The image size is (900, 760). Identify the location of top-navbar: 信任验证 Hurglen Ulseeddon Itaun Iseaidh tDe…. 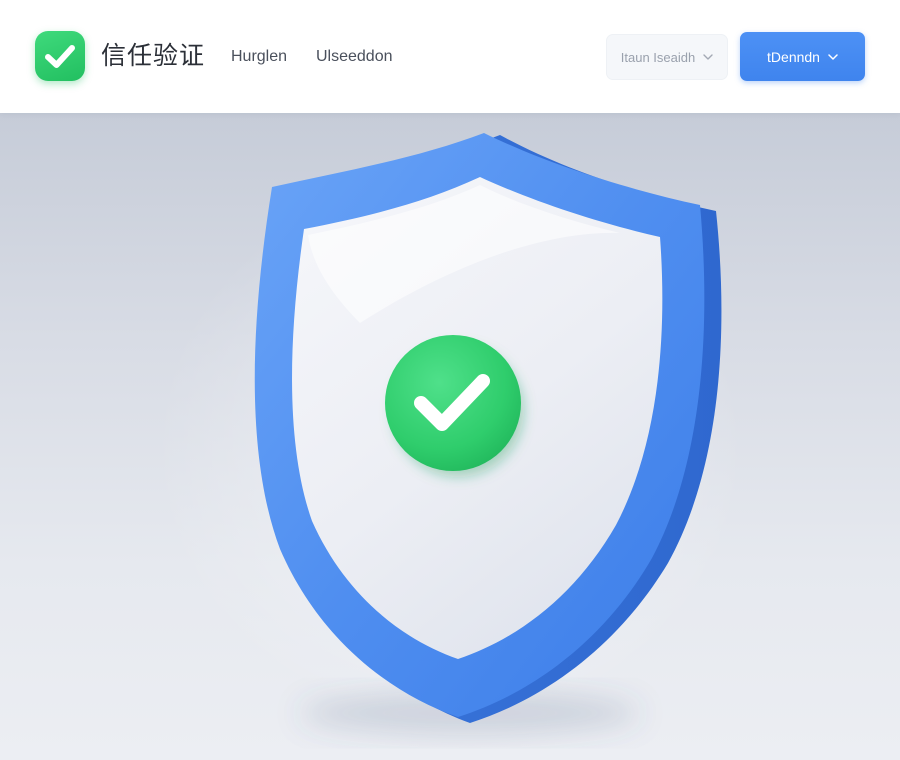
(450, 56).